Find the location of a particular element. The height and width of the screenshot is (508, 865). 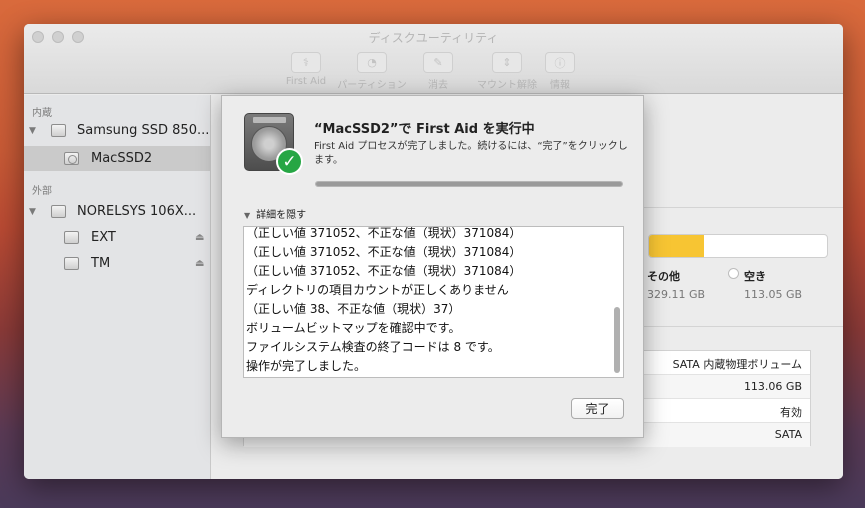

usage-other-value: 329.11 GB is located at coordinates (676, 294).